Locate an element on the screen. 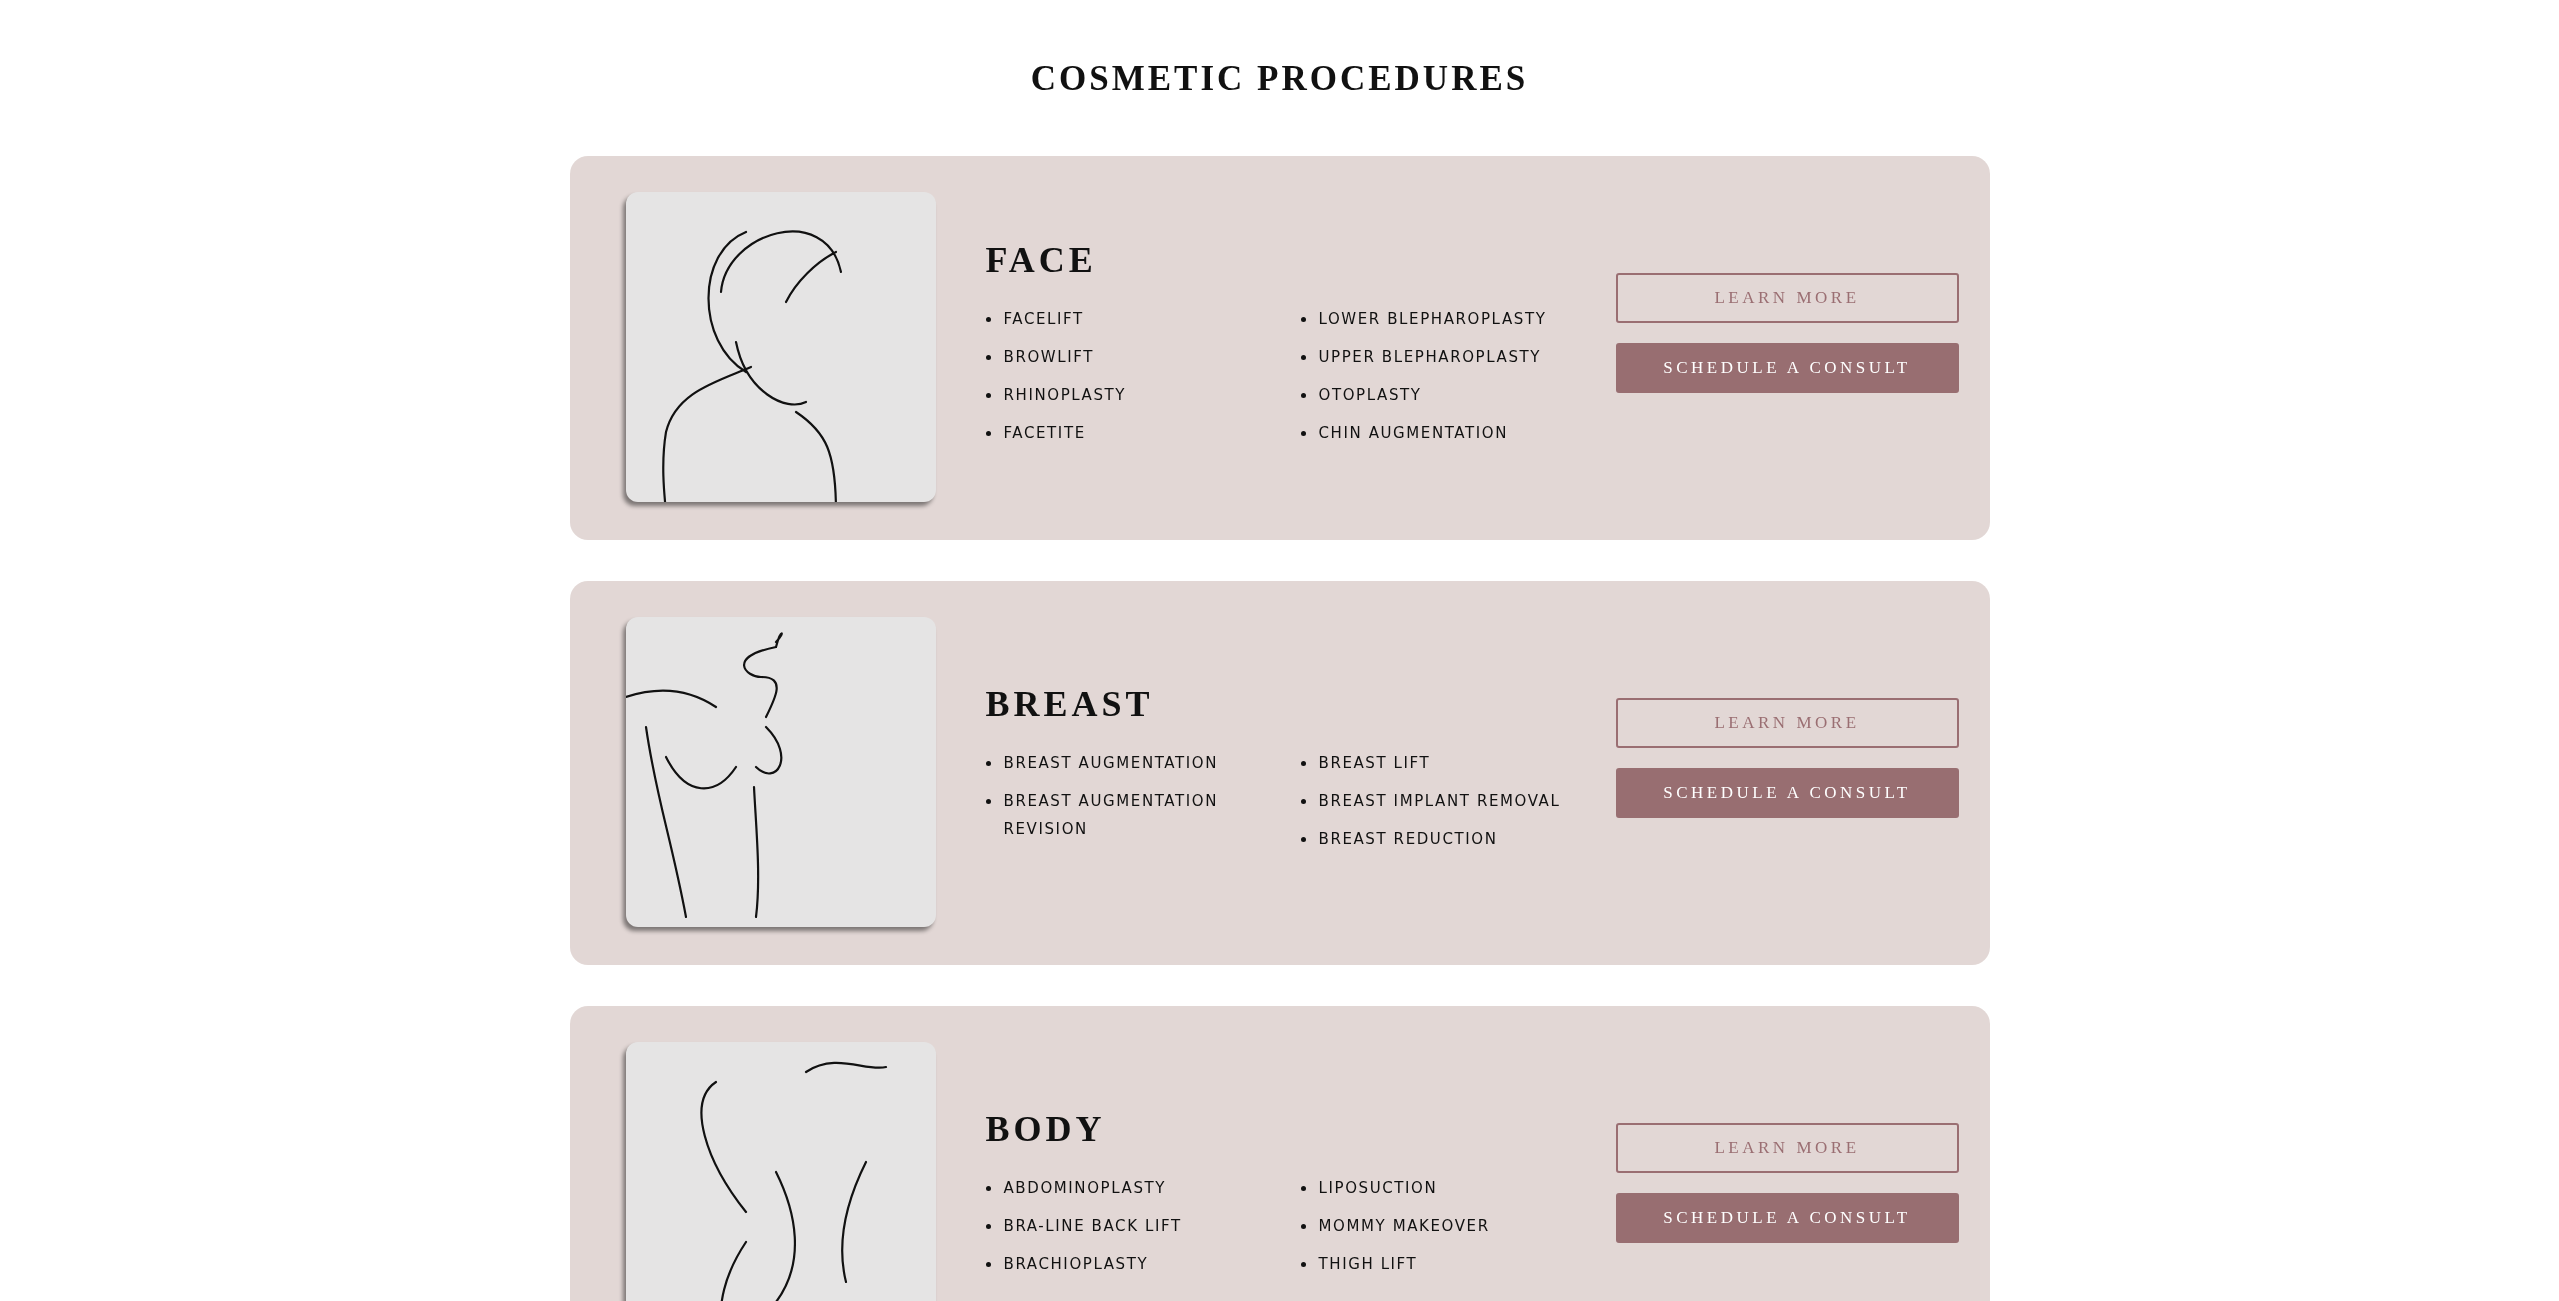 This screenshot has width=2559, height=1301. procedure-item: CHIN AUGMENTATION is located at coordinates (1413, 432).